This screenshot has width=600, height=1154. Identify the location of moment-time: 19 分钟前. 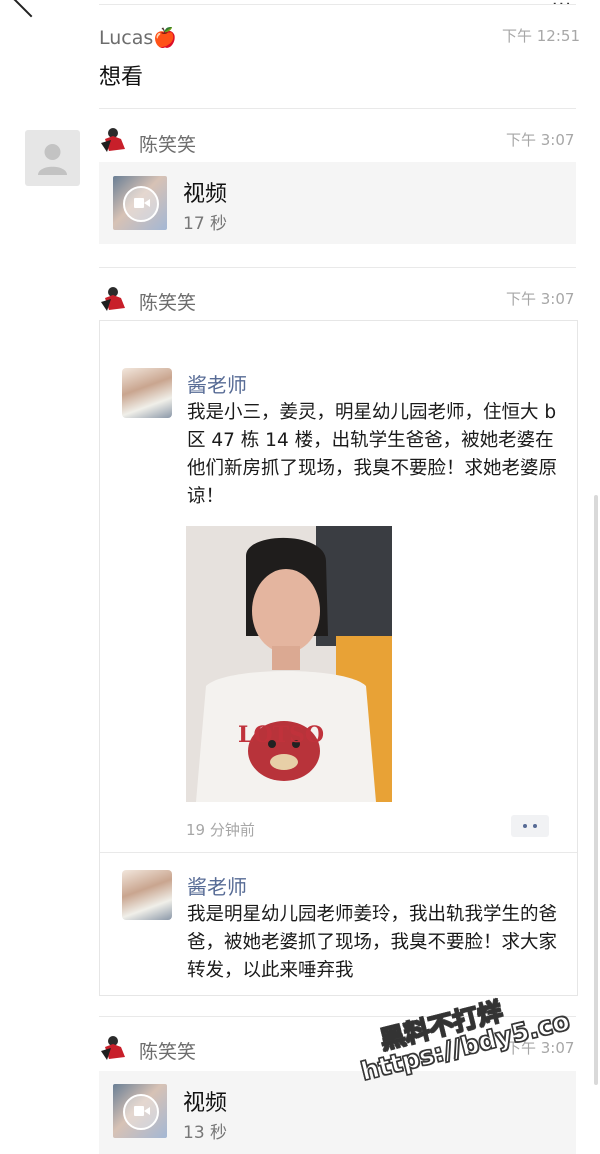
(220, 830).